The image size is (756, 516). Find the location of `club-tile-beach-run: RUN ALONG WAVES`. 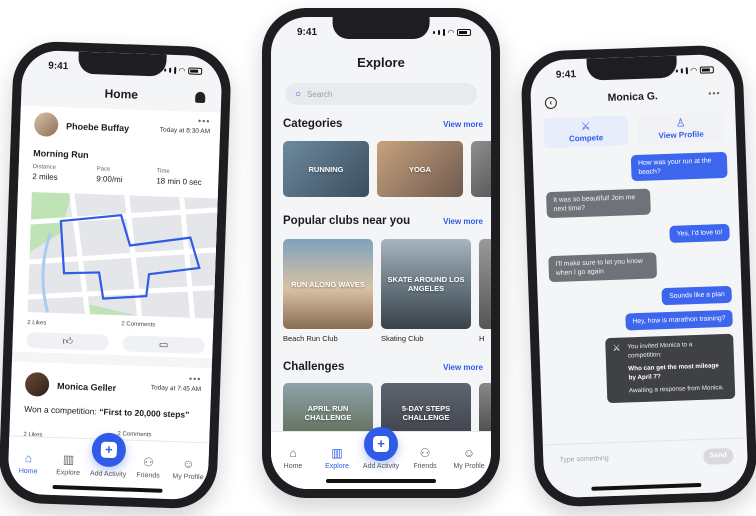

club-tile-beach-run: RUN ALONG WAVES is located at coordinates (328, 284).